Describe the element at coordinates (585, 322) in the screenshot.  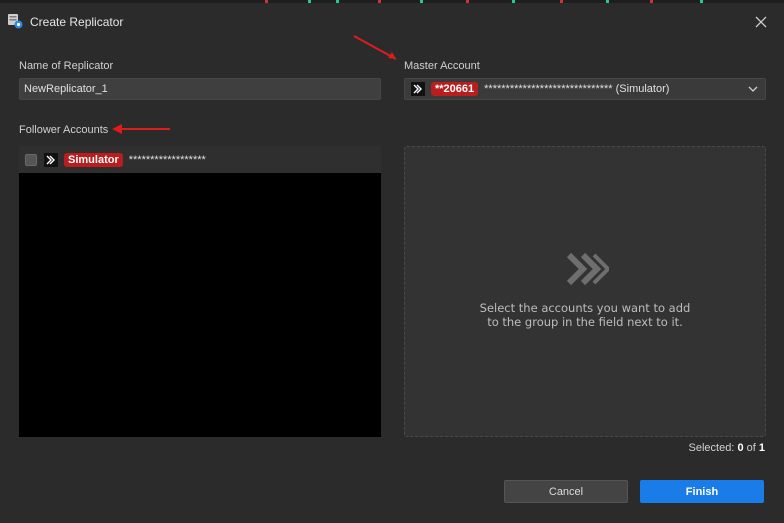
I see `dropzone-hint-line2: to the group in the field next to it.` at that location.